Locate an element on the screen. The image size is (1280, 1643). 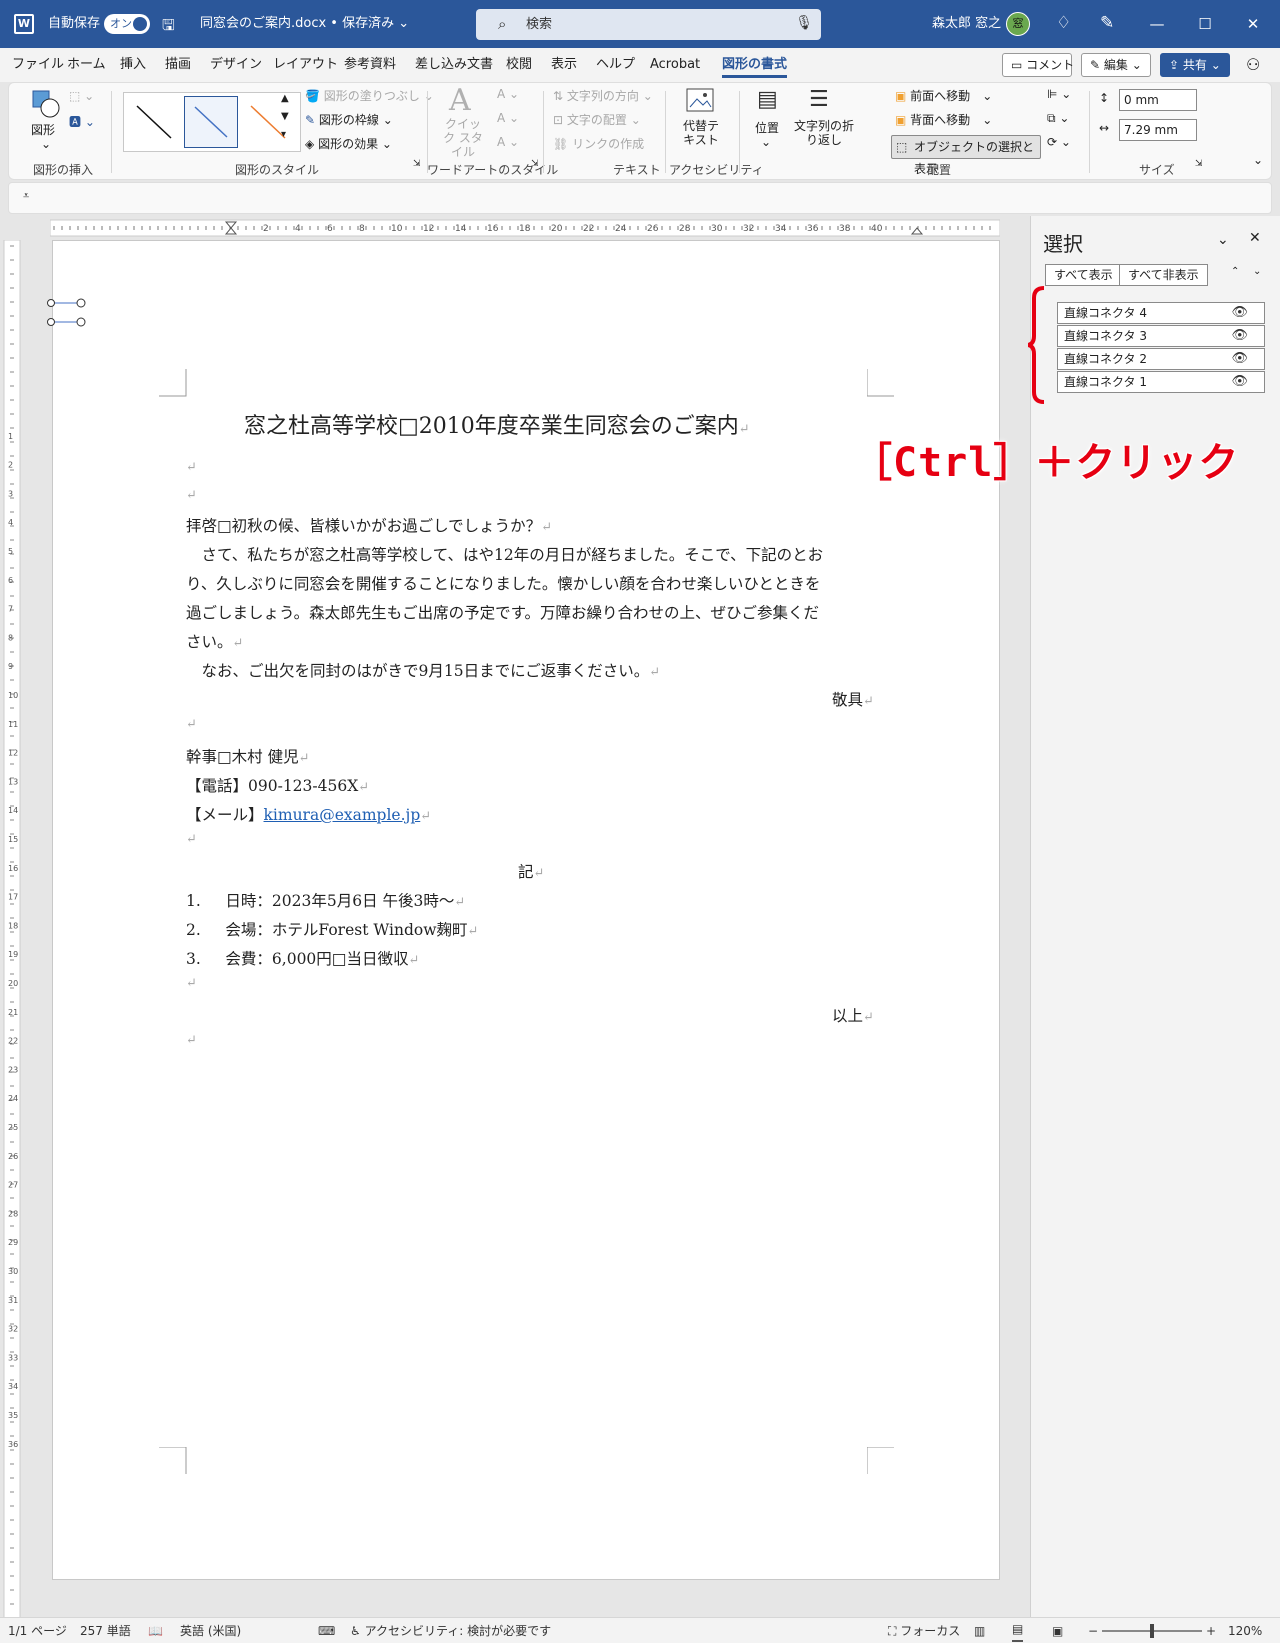
zoom-slider is located at coordinates (1152, 1631).